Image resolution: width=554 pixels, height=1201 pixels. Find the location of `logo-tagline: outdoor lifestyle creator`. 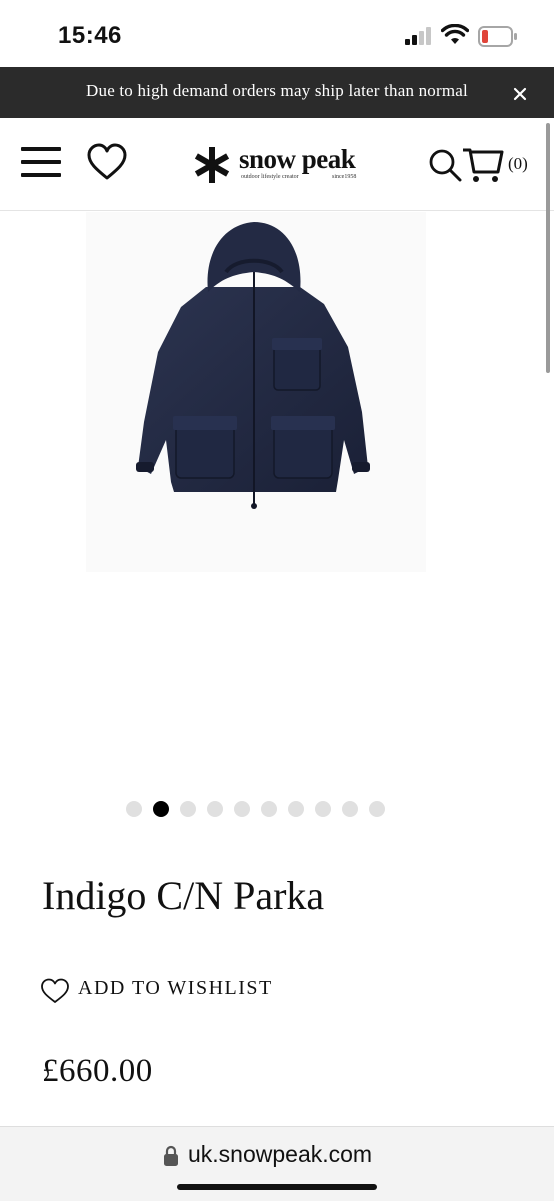

logo-tagline: outdoor lifestyle creator is located at coordinates (270, 177).